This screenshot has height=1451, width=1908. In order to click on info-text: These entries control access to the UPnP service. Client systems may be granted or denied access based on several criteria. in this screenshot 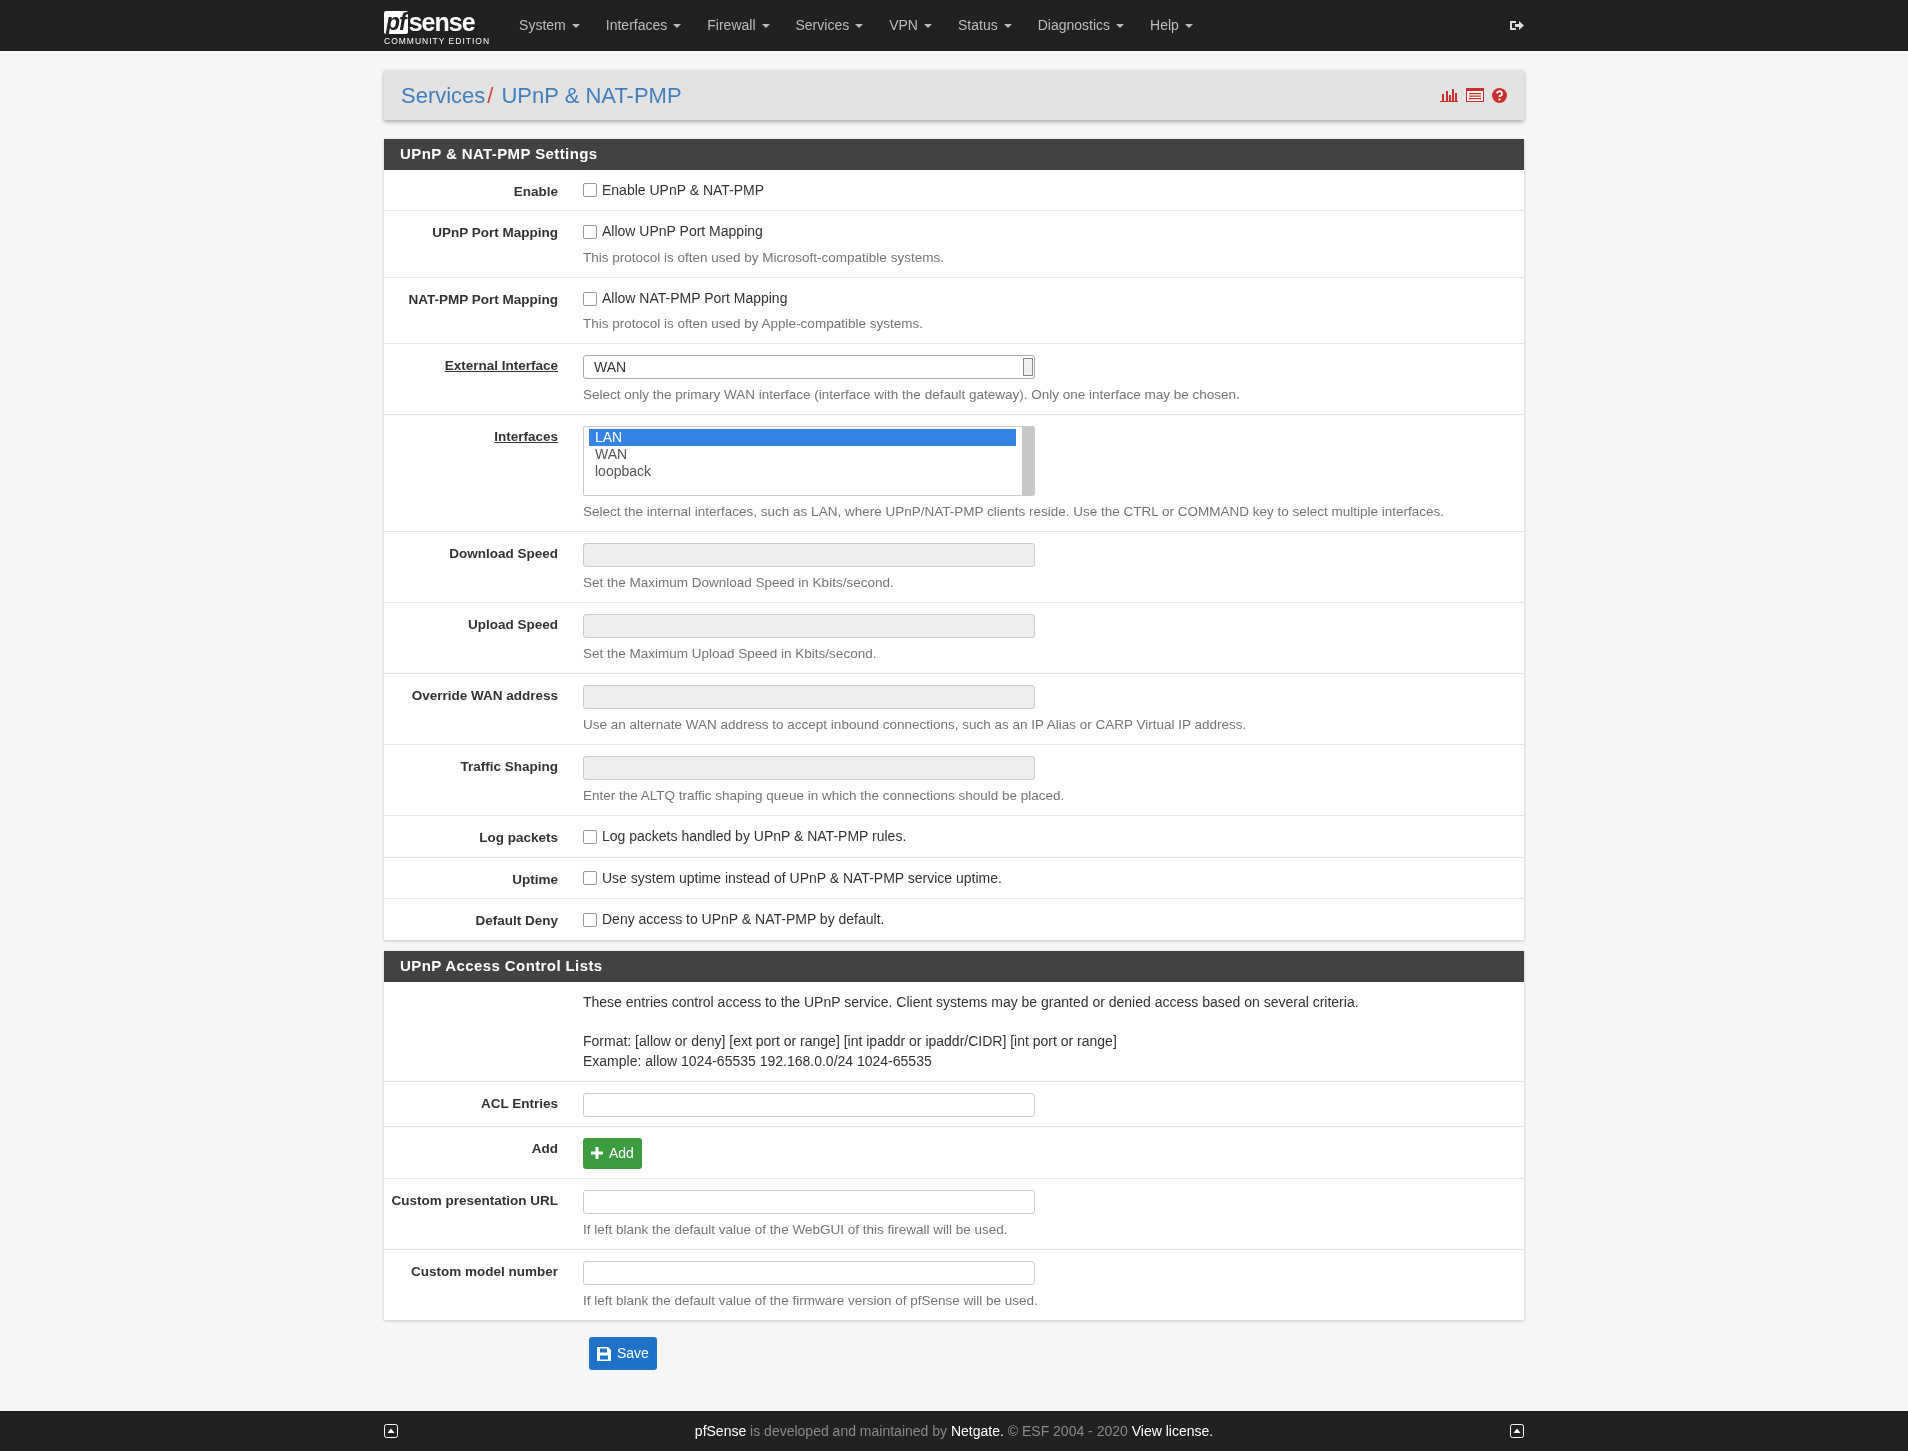, I will do `click(971, 1002)`.